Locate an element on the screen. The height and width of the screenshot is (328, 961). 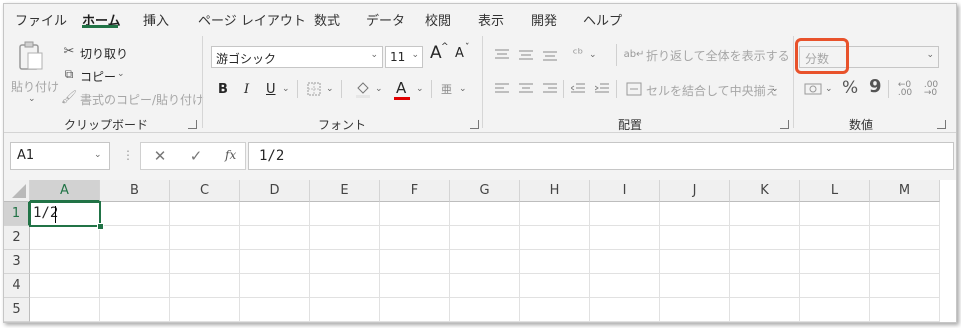
row-header-5: 5 is located at coordinates (17, 310).